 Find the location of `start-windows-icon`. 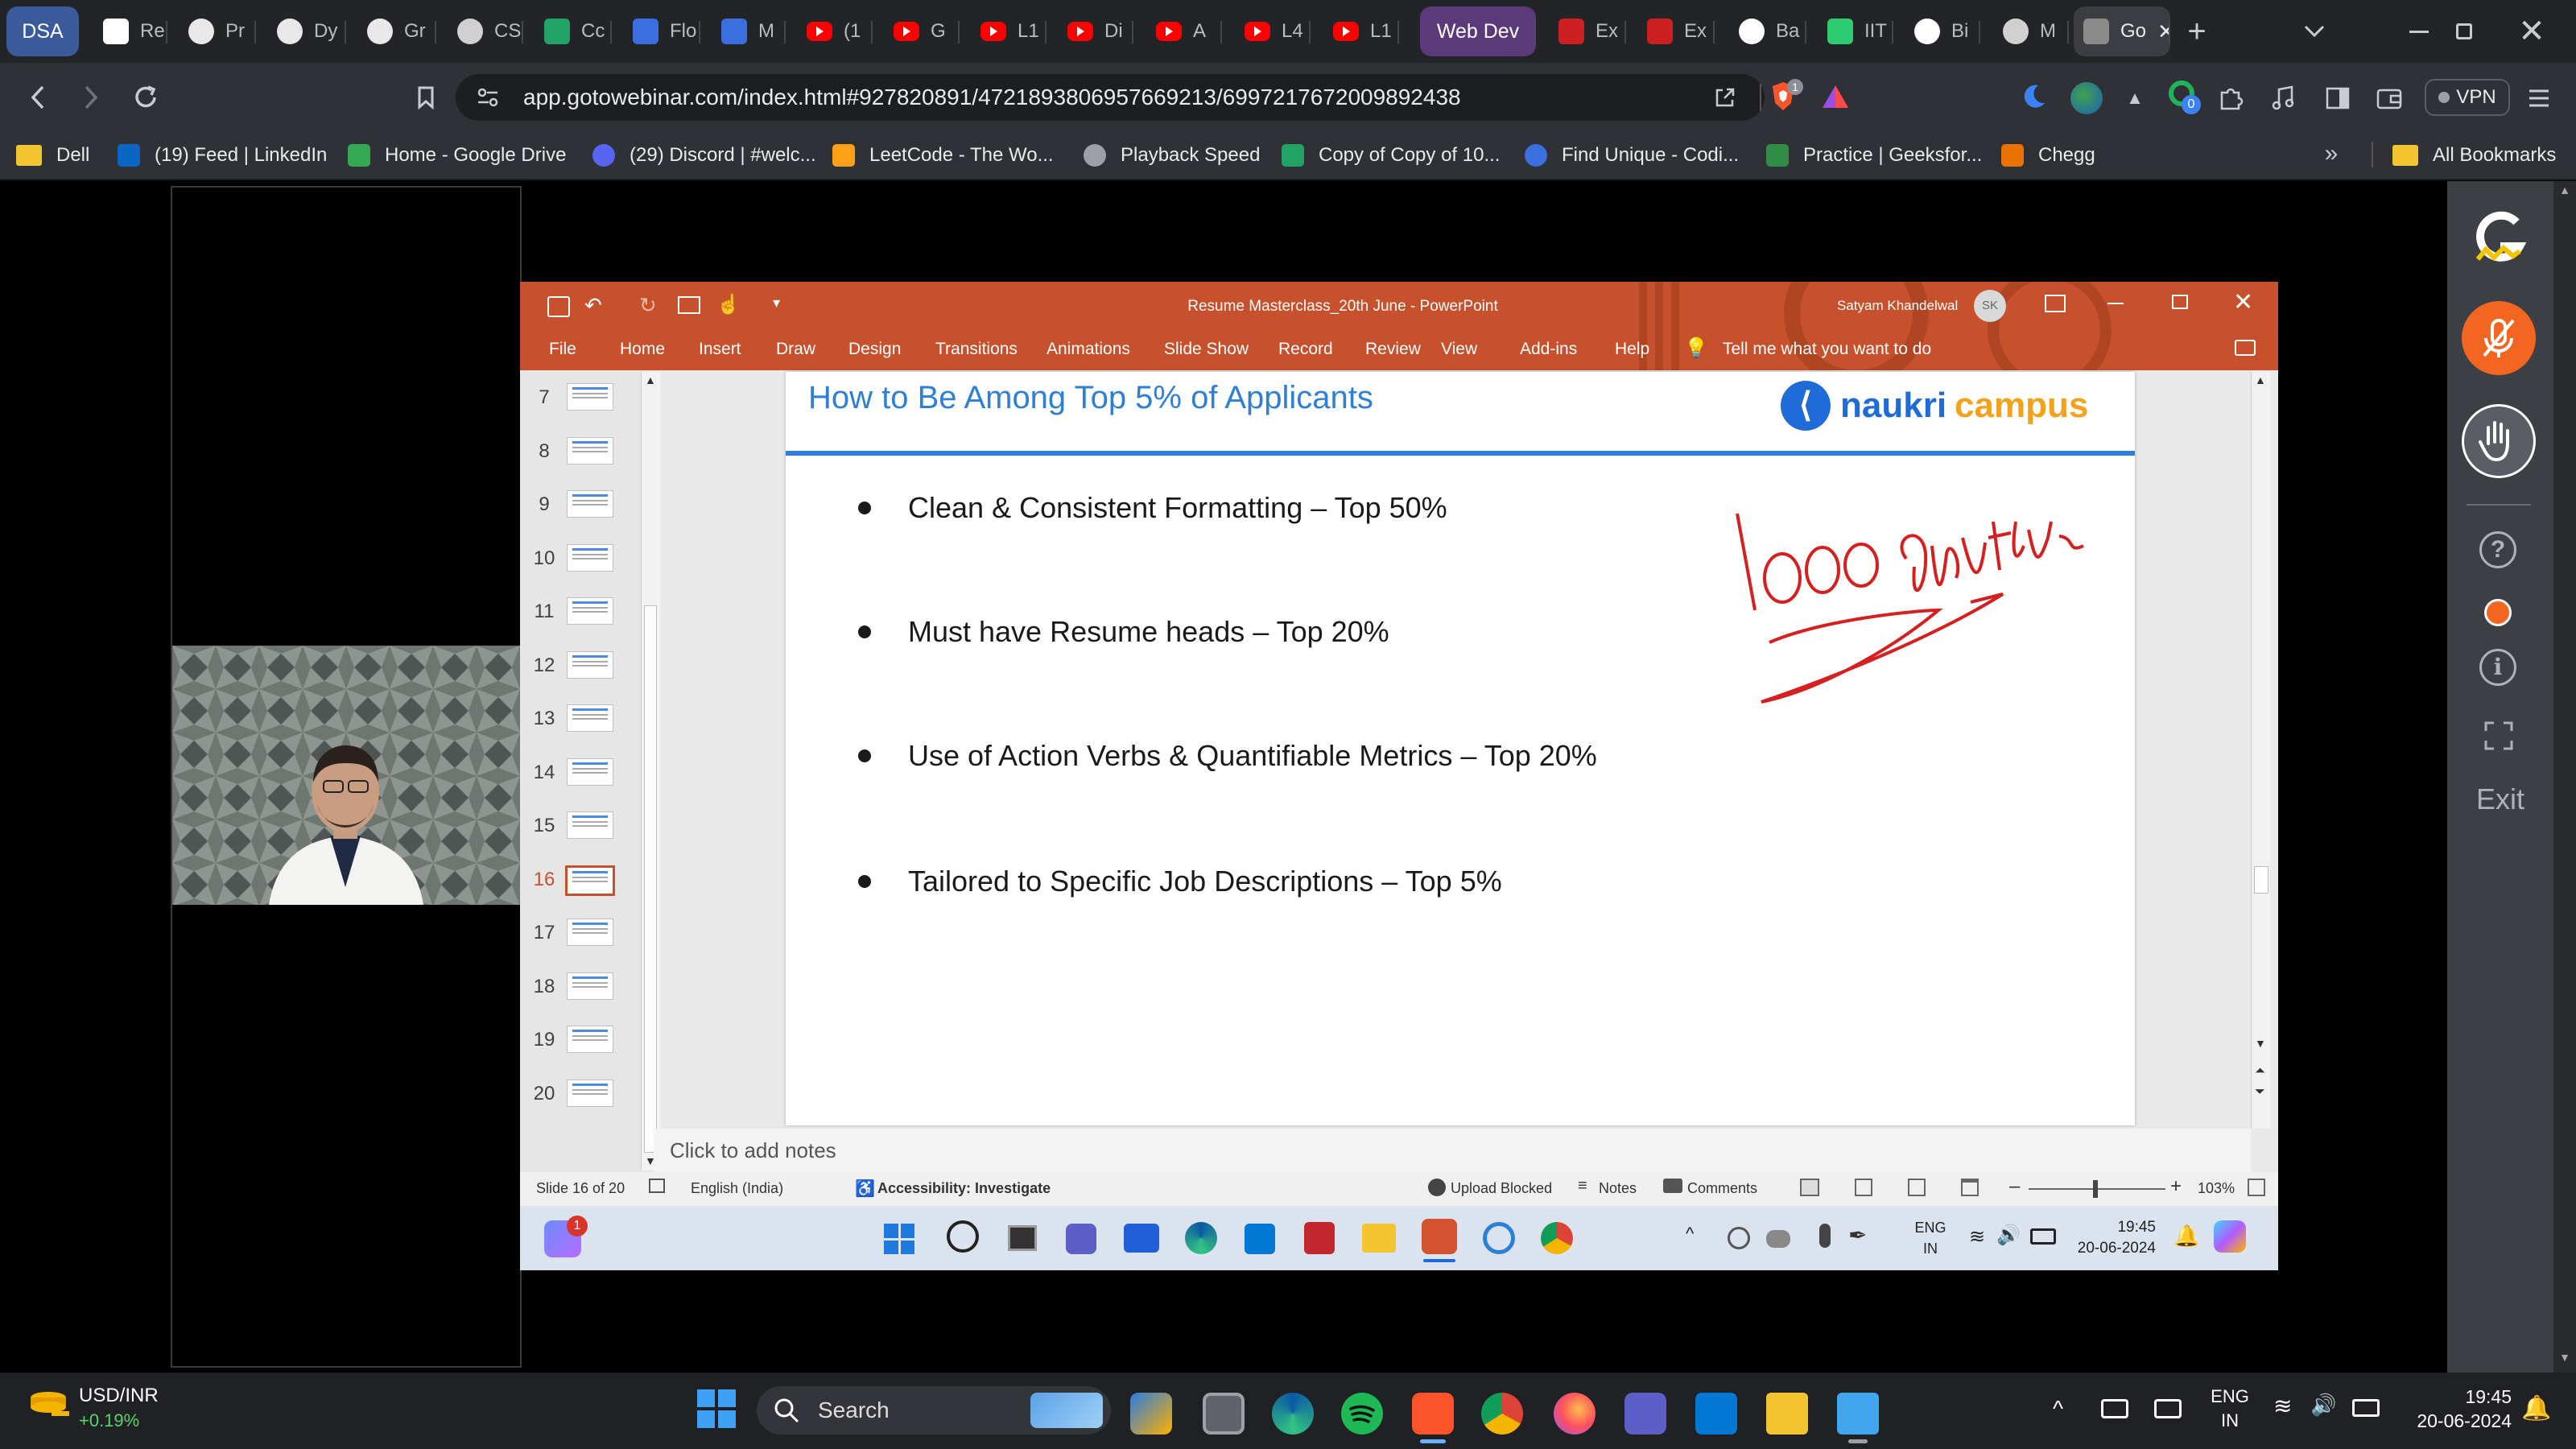

start-windows-icon is located at coordinates (899, 1239).